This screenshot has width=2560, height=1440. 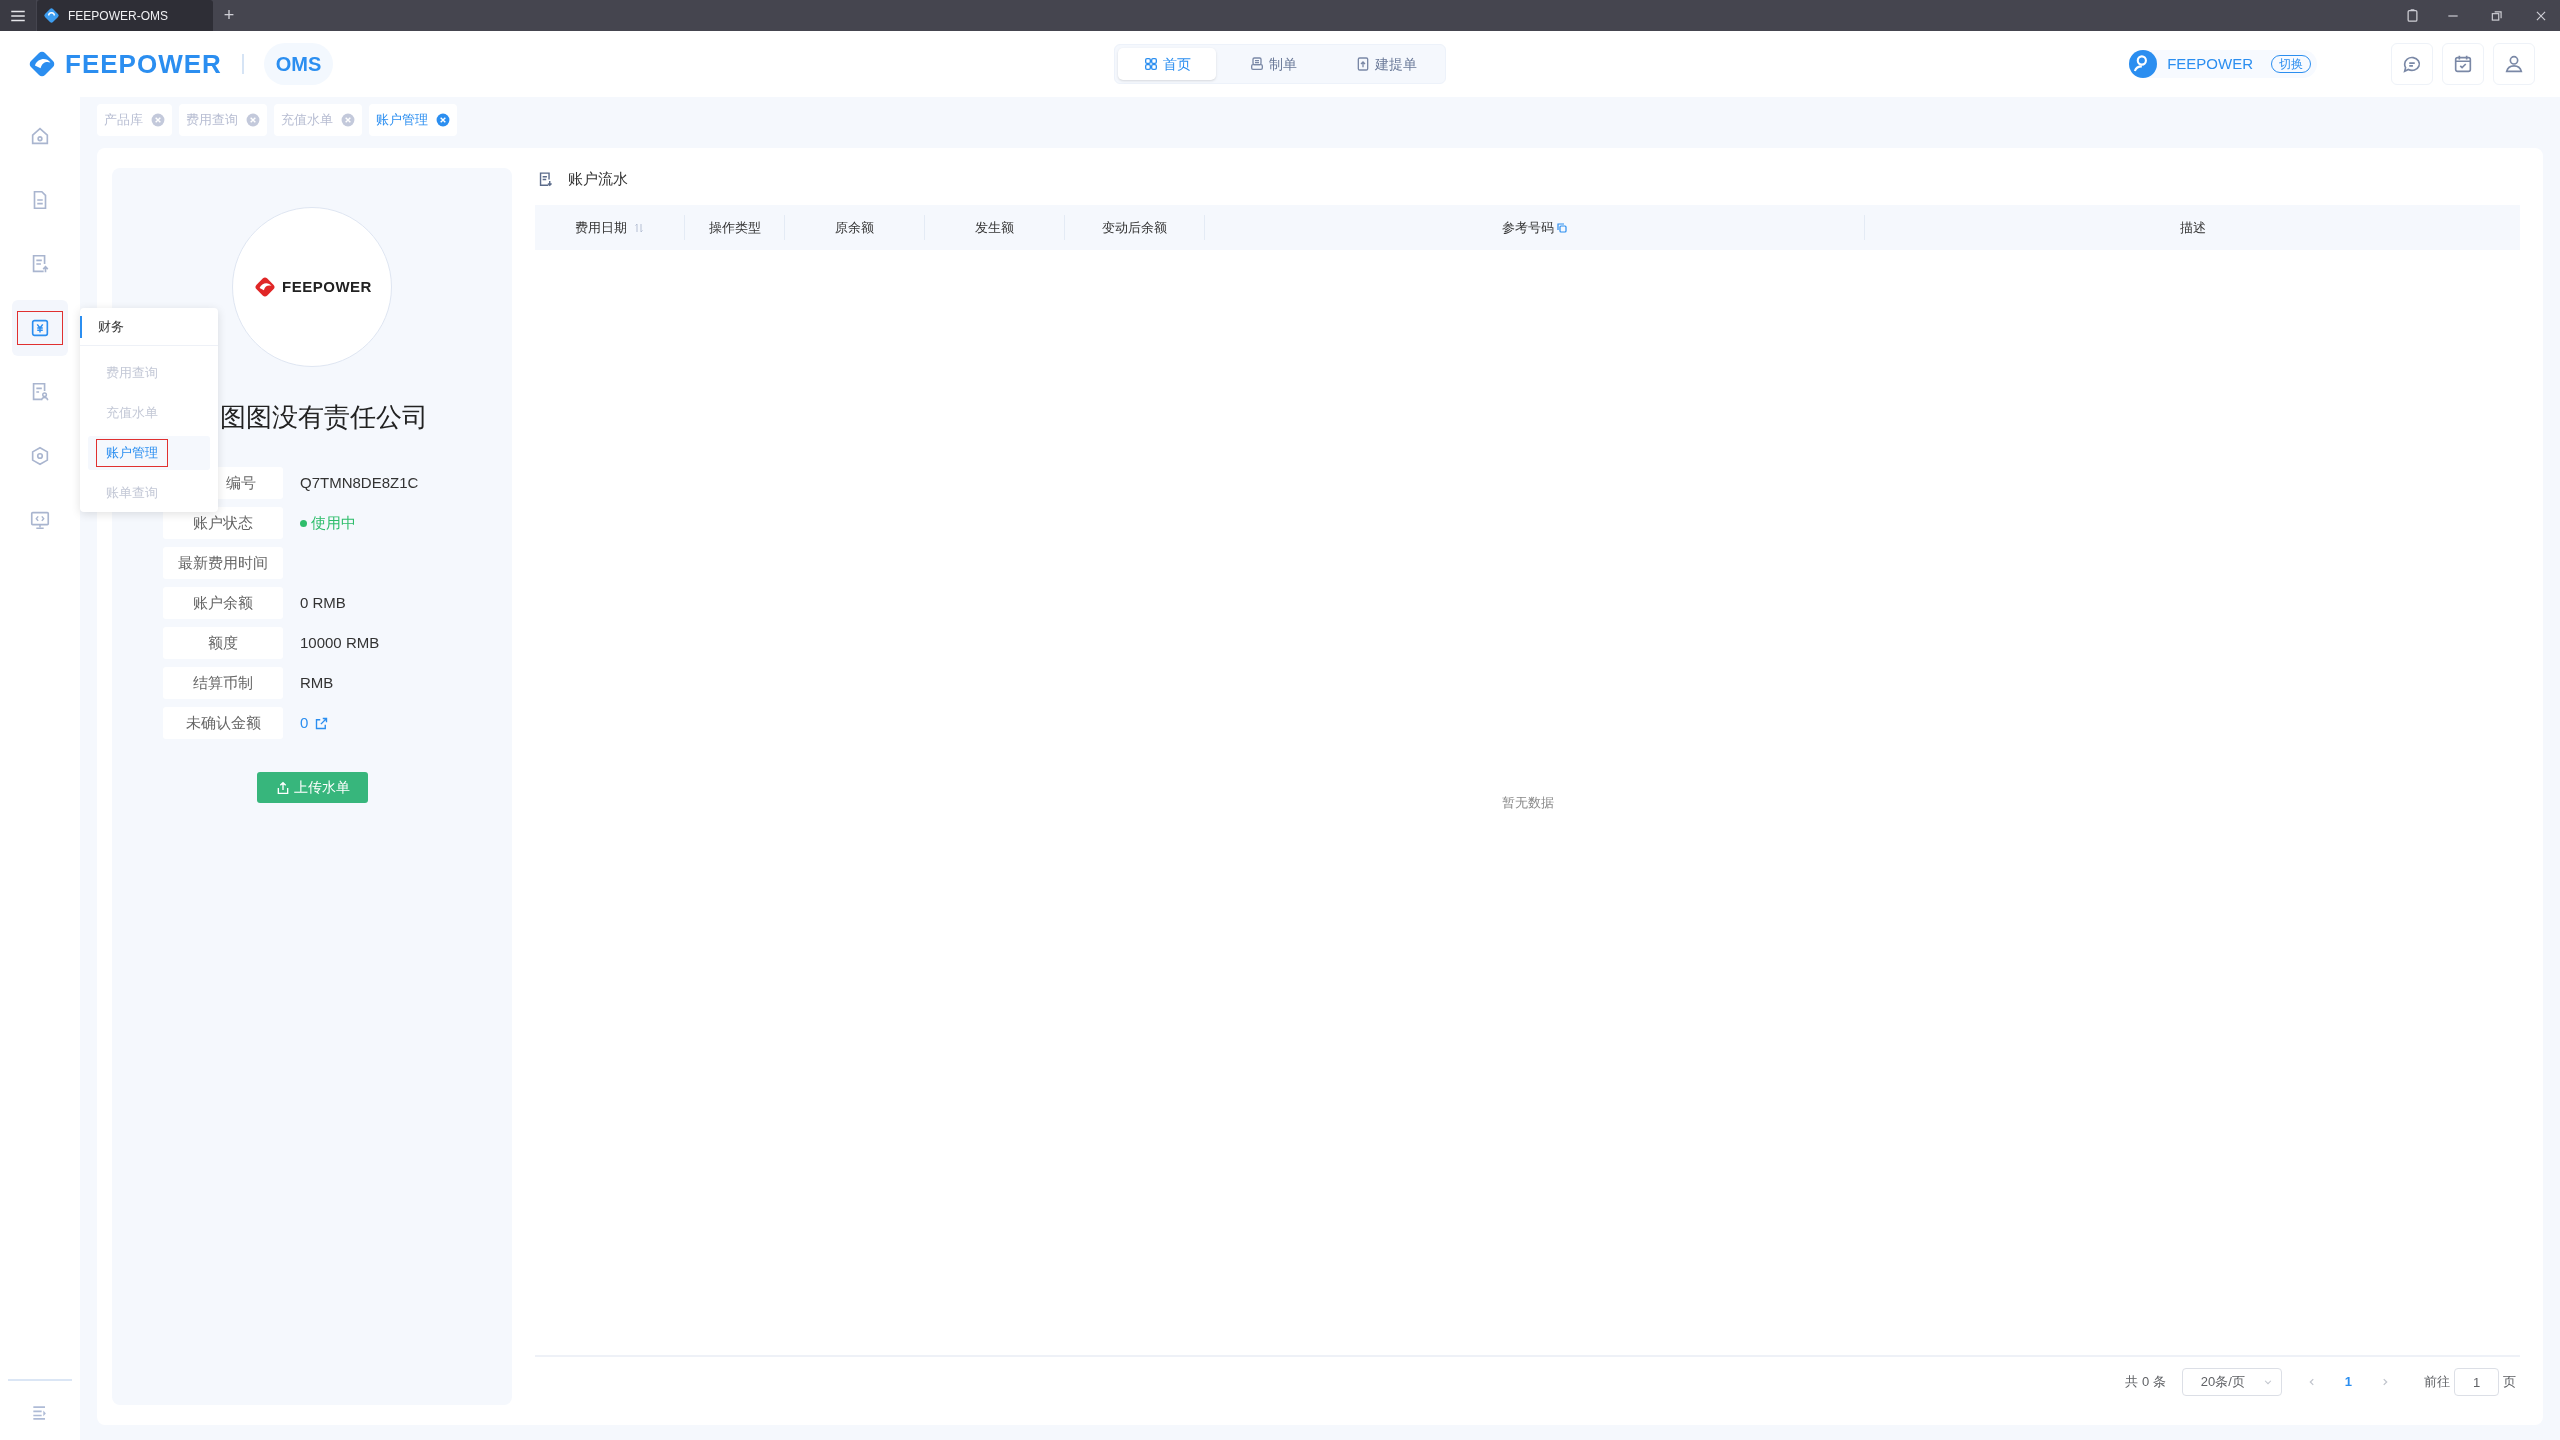 What do you see at coordinates (2231, 1382) in the screenshot?
I see `page-size-select: 20条/页` at bounding box center [2231, 1382].